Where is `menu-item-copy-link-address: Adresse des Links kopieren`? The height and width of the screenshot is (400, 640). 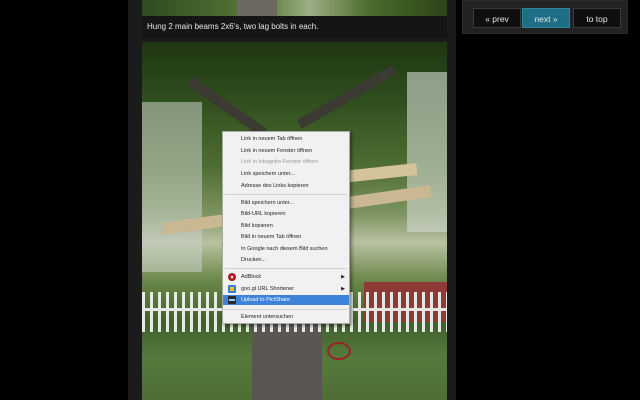
menu-item-copy-link-address: Adresse des Links kopieren is located at coordinates (286, 186).